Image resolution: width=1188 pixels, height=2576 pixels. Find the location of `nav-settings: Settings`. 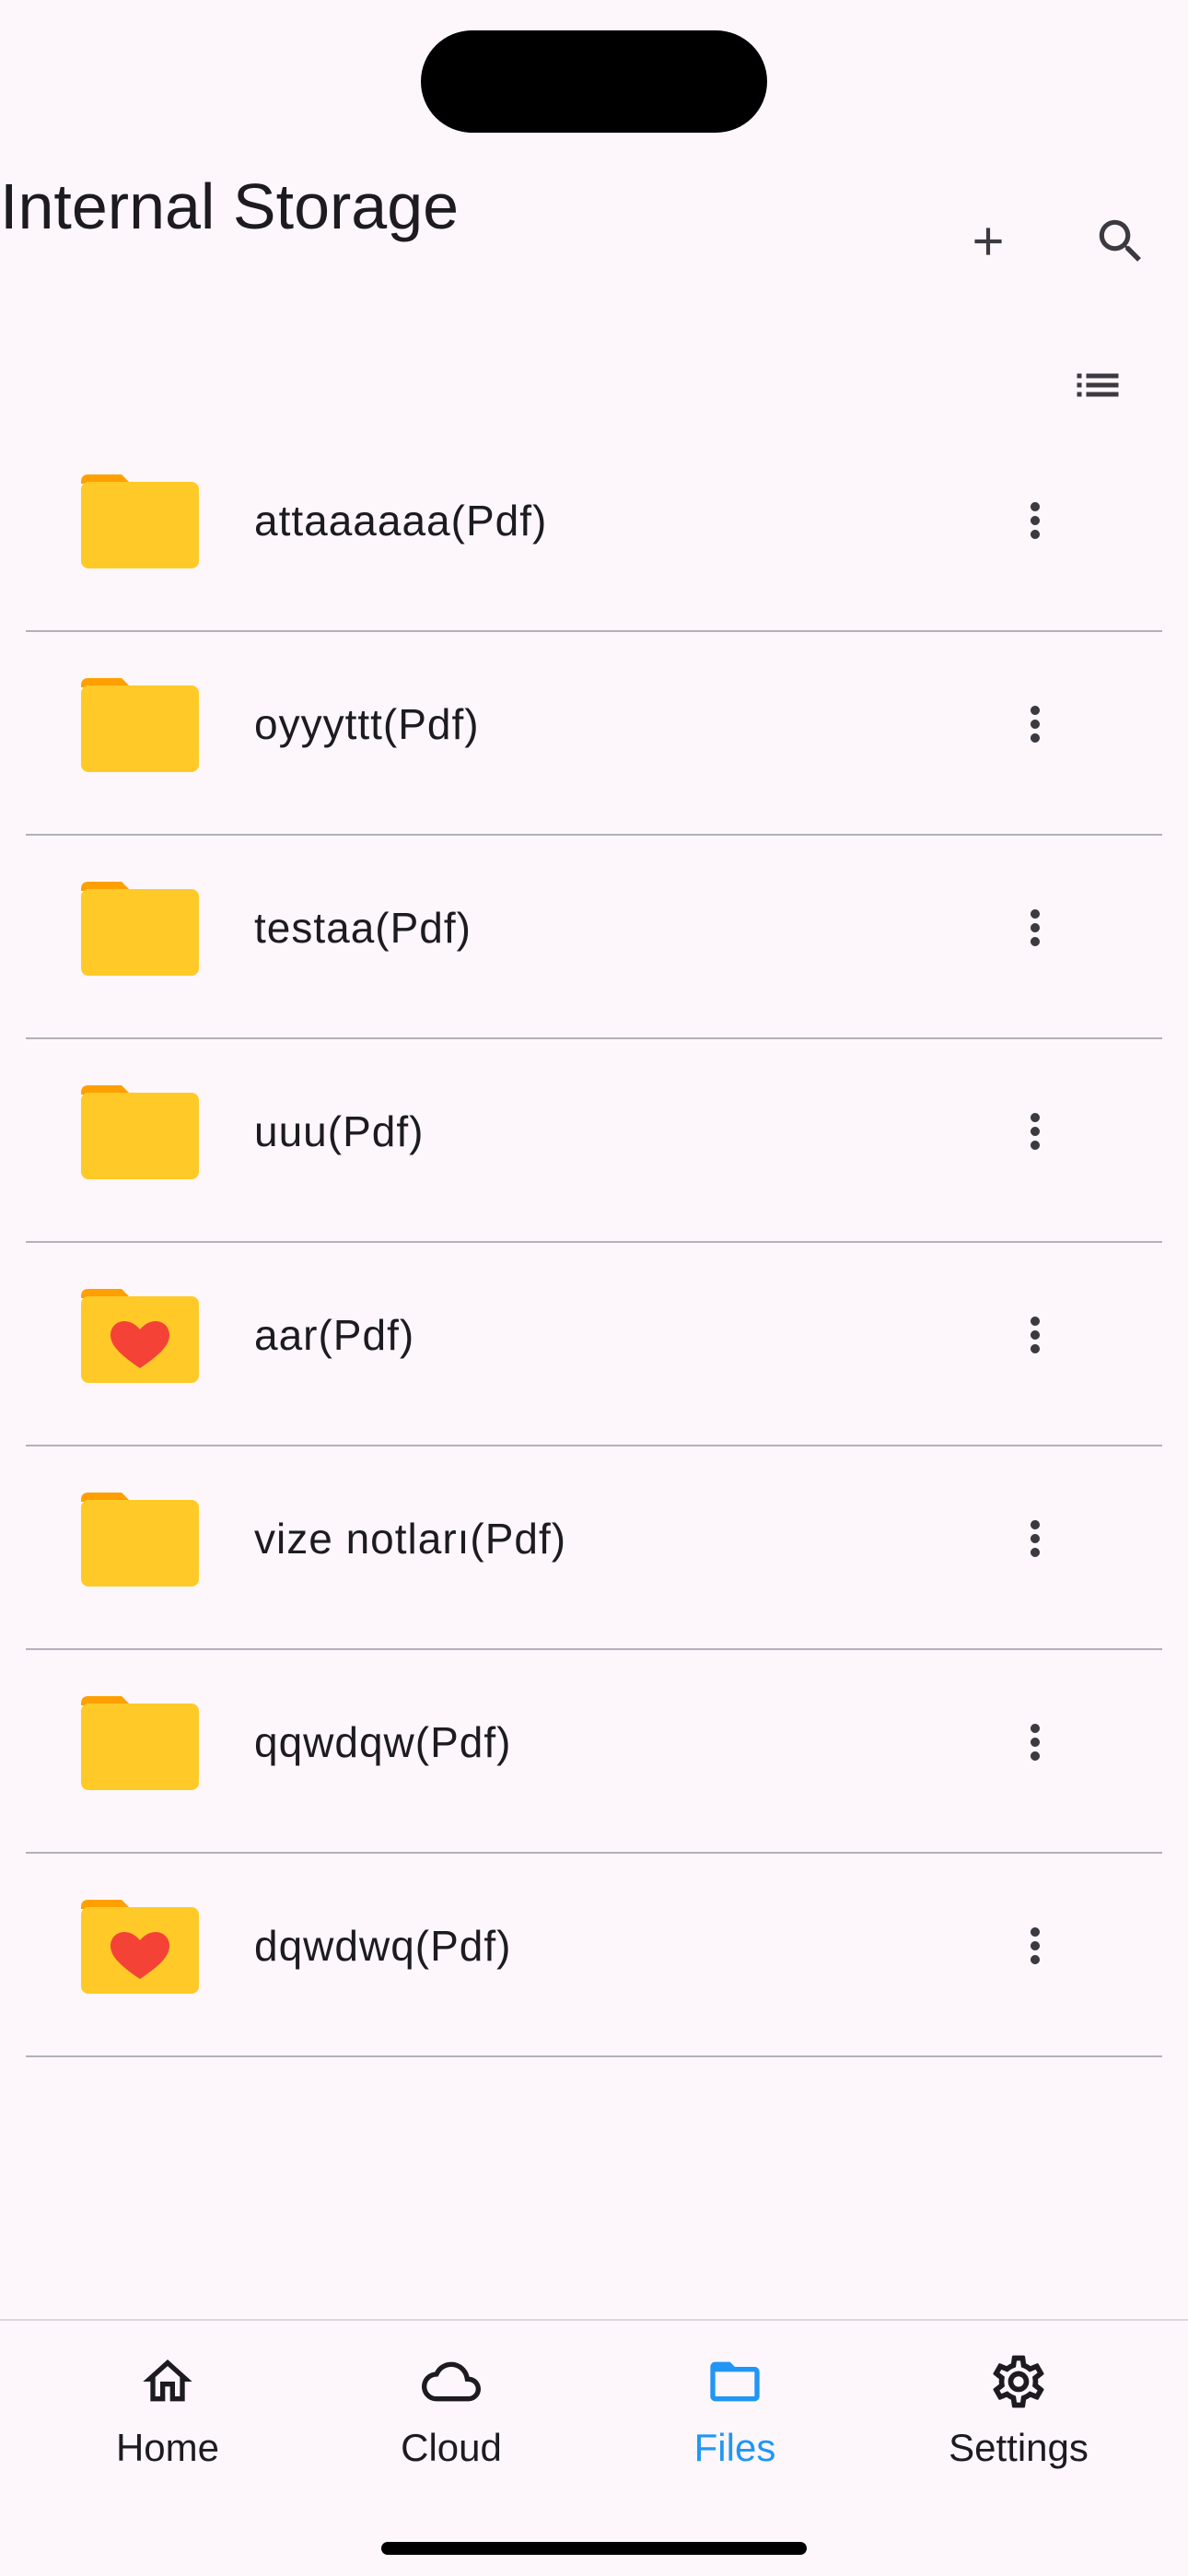

nav-settings: Settings is located at coordinates (1019, 2416).